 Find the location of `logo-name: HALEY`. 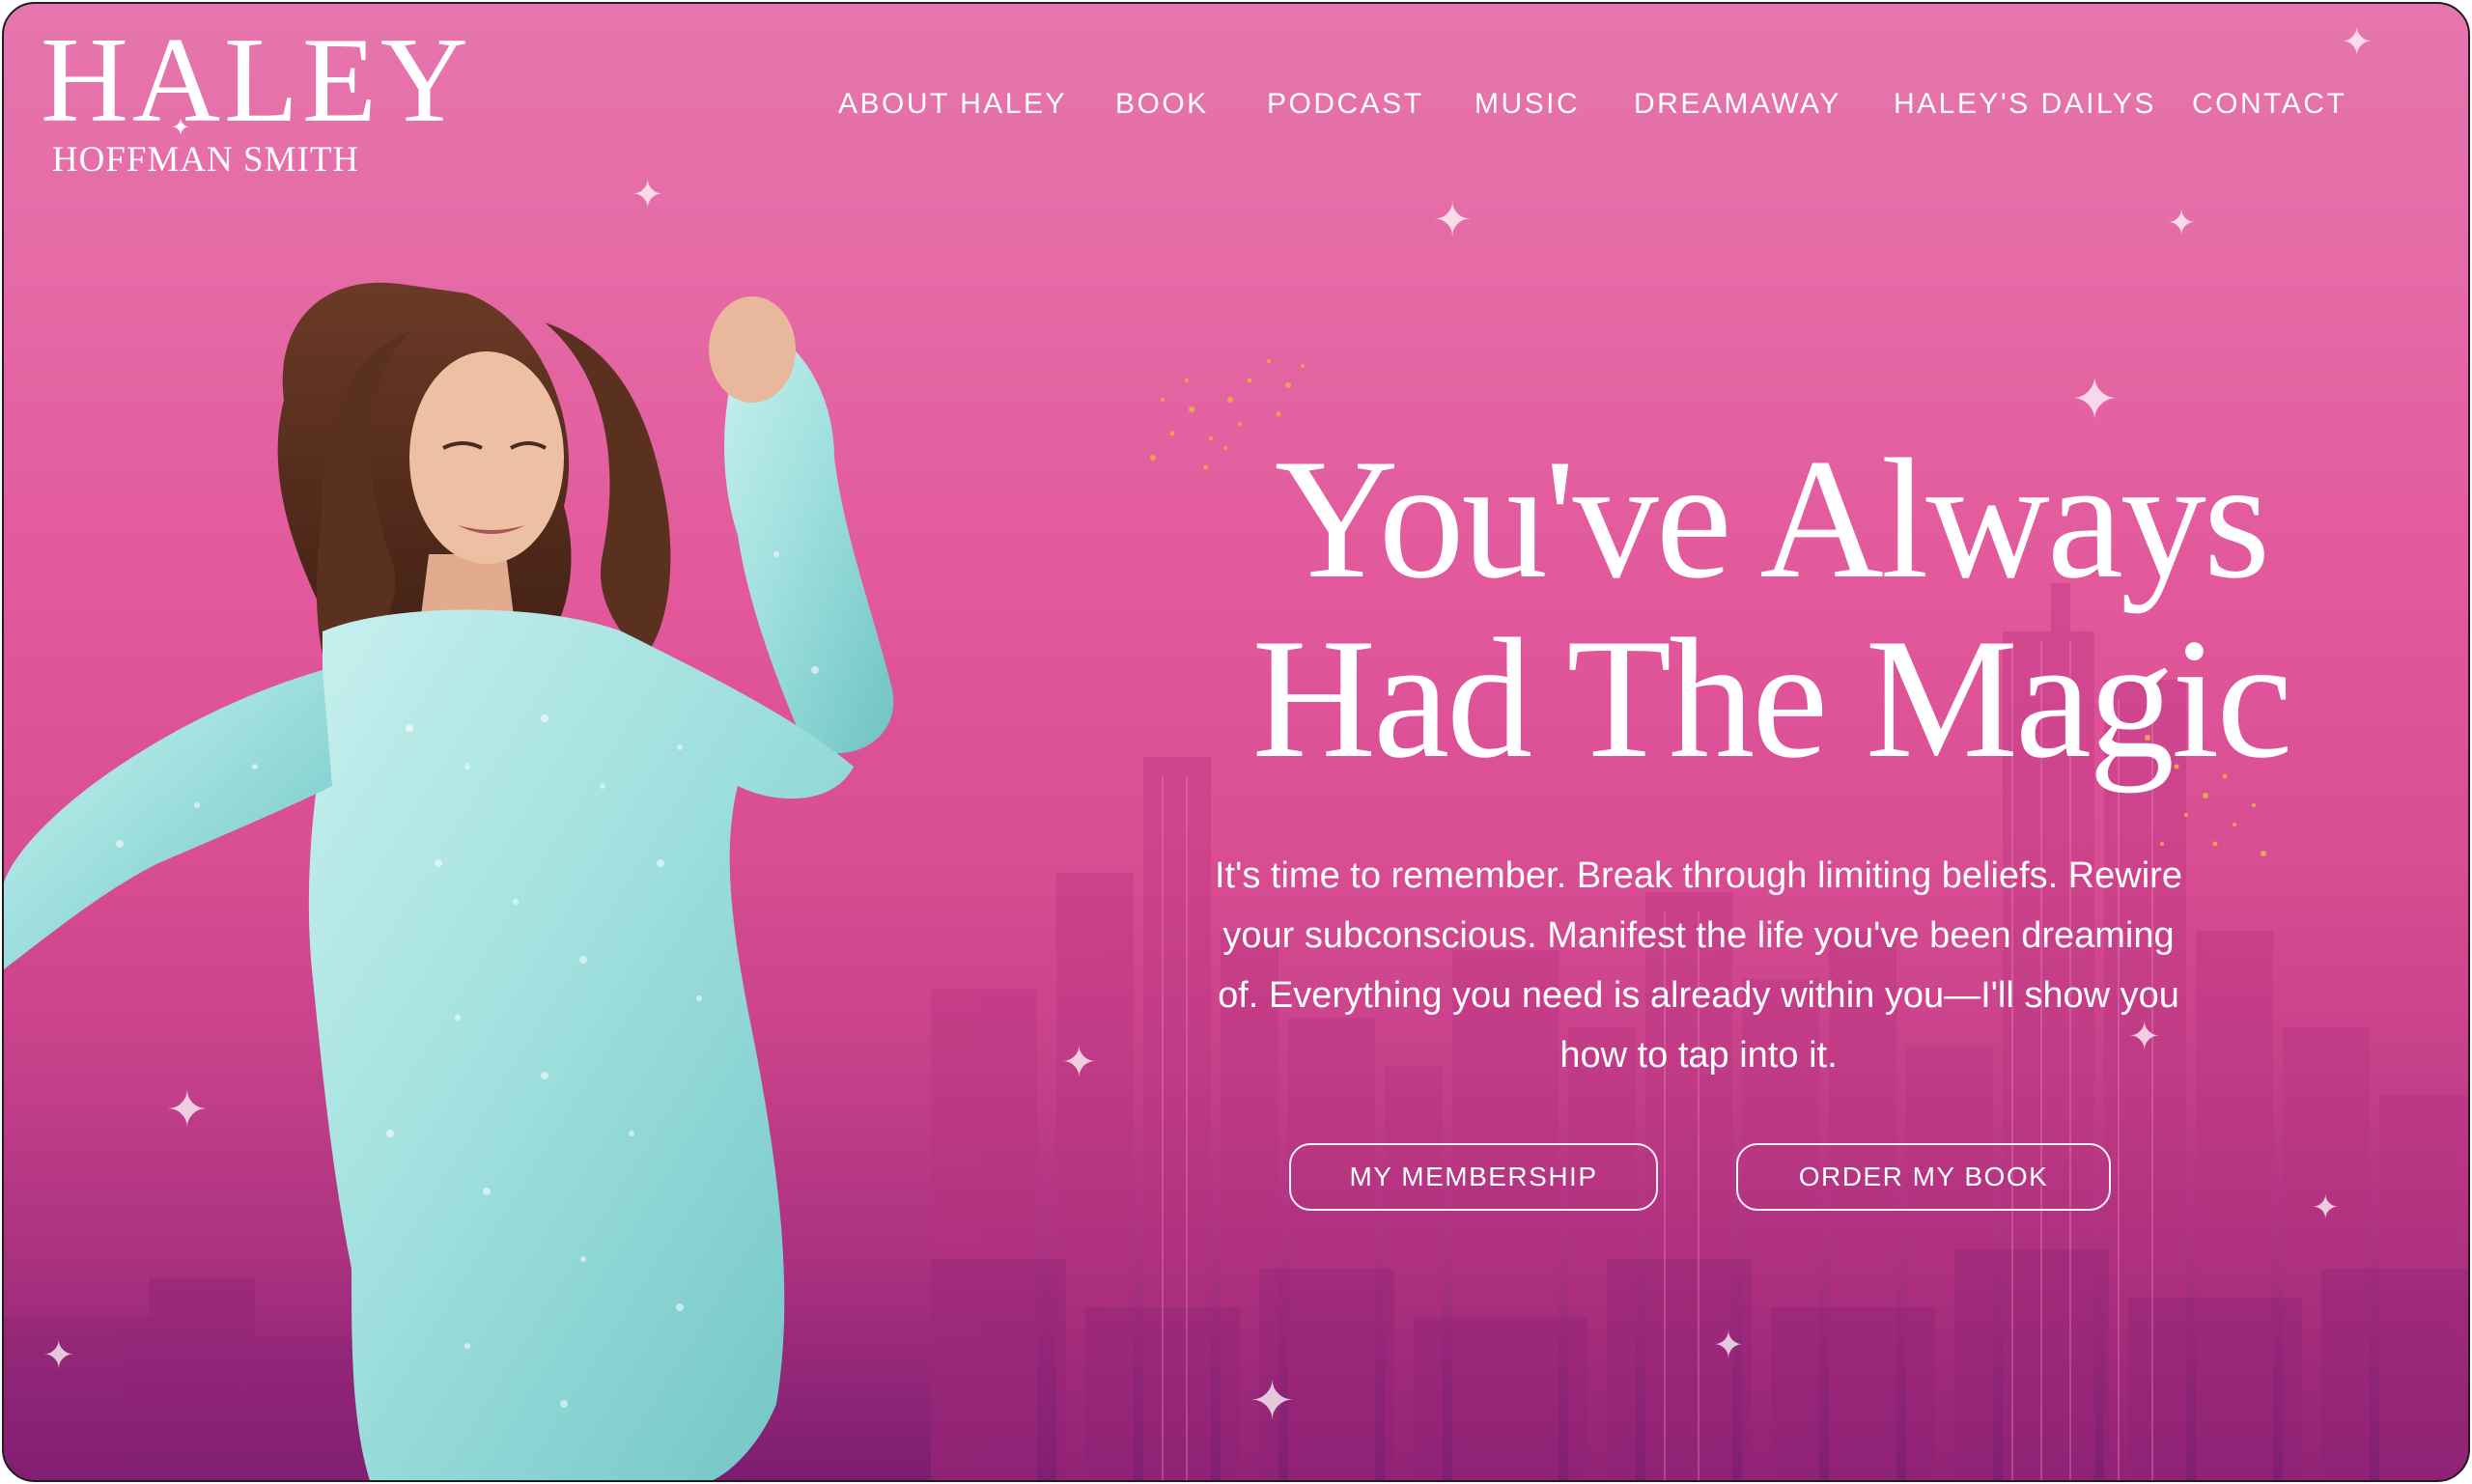

logo-name: HALEY is located at coordinates (256, 81).